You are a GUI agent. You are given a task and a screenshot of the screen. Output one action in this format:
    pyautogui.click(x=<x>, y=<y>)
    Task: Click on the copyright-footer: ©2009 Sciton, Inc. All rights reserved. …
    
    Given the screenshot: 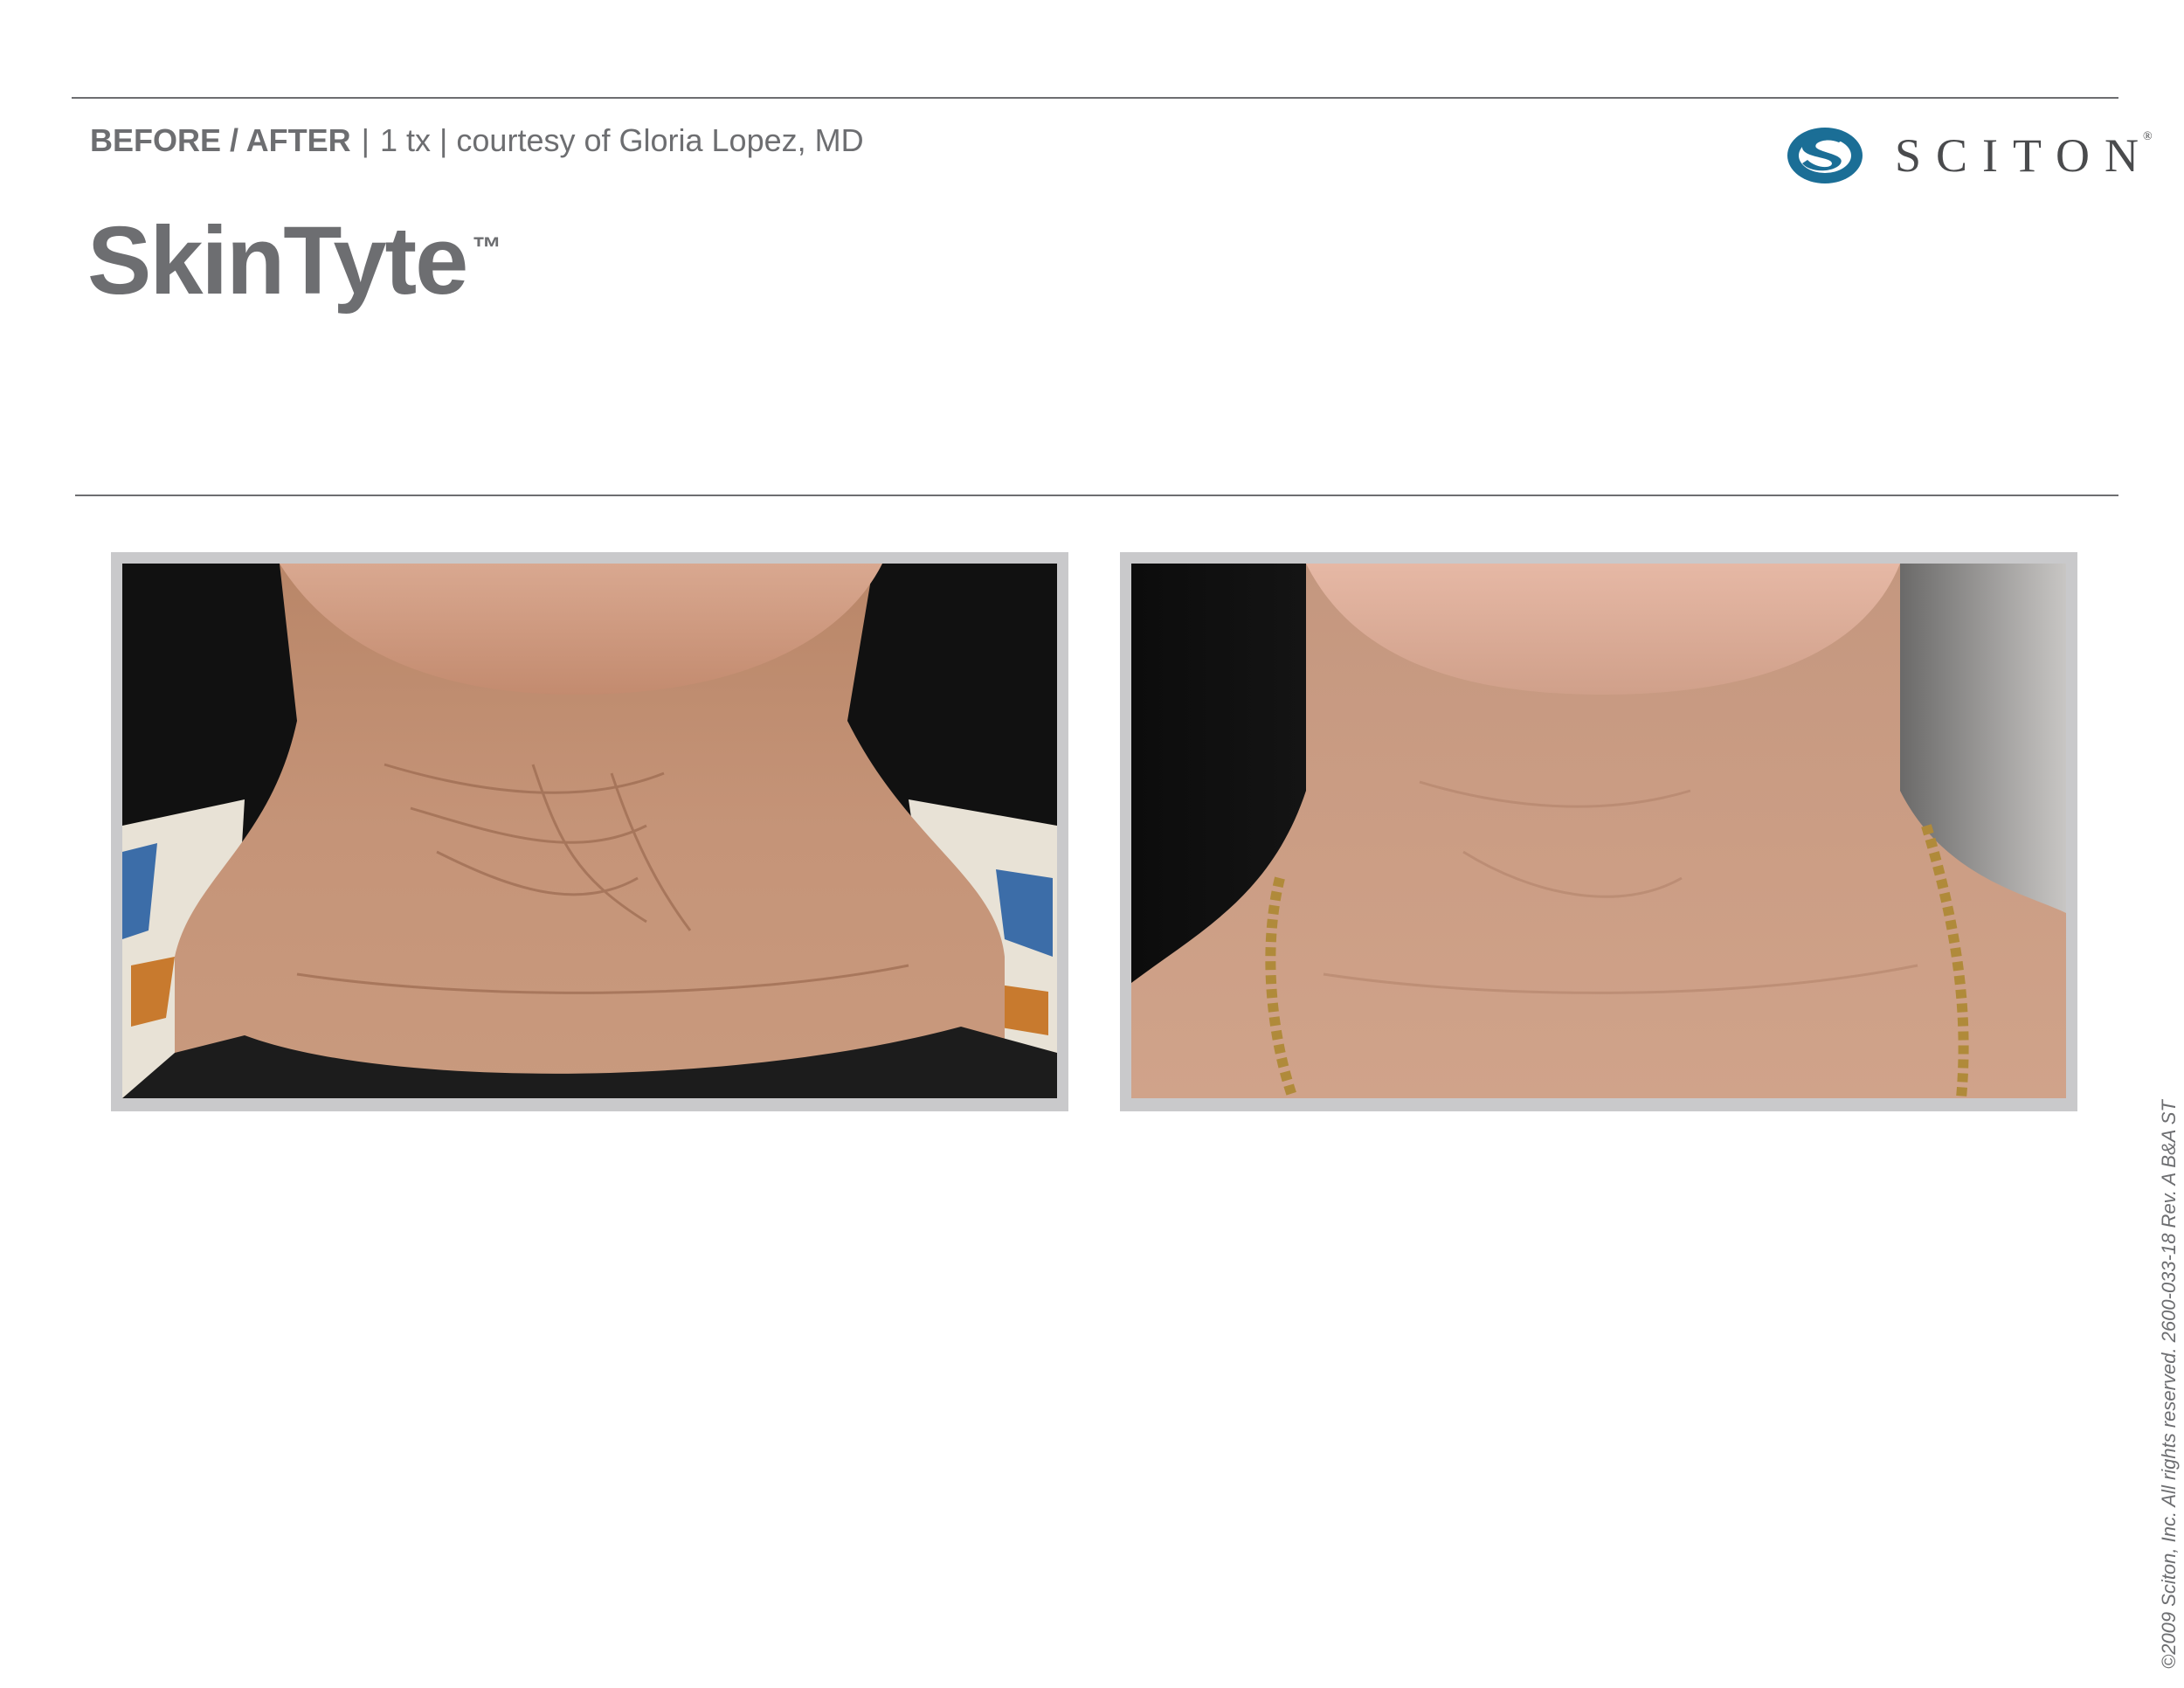 What is the action you would take?
    pyautogui.click(x=2169, y=1384)
    